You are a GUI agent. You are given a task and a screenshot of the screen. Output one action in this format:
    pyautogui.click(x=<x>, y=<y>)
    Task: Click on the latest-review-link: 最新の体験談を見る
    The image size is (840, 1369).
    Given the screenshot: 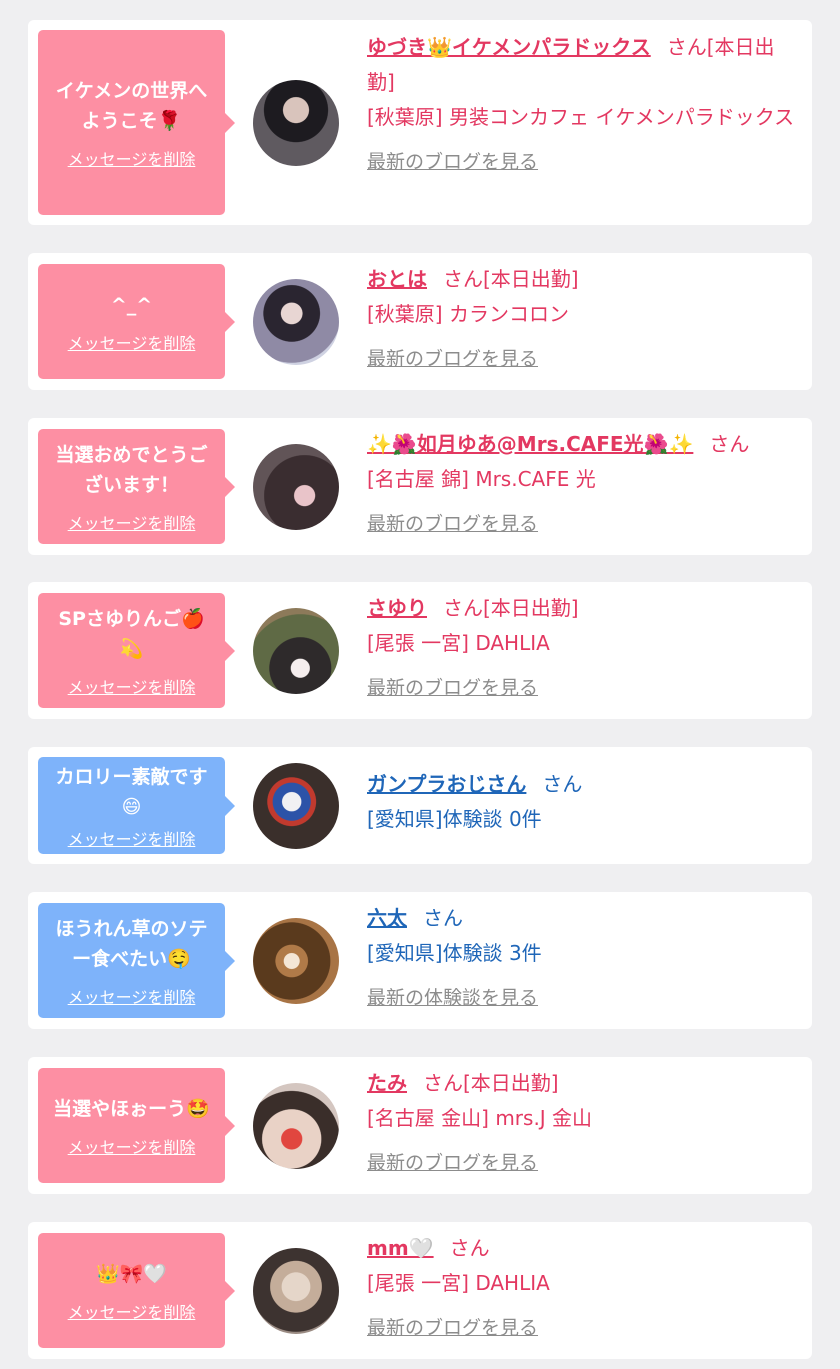 What is the action you would take?
    pyautogui.click(x=452, y=998)
    